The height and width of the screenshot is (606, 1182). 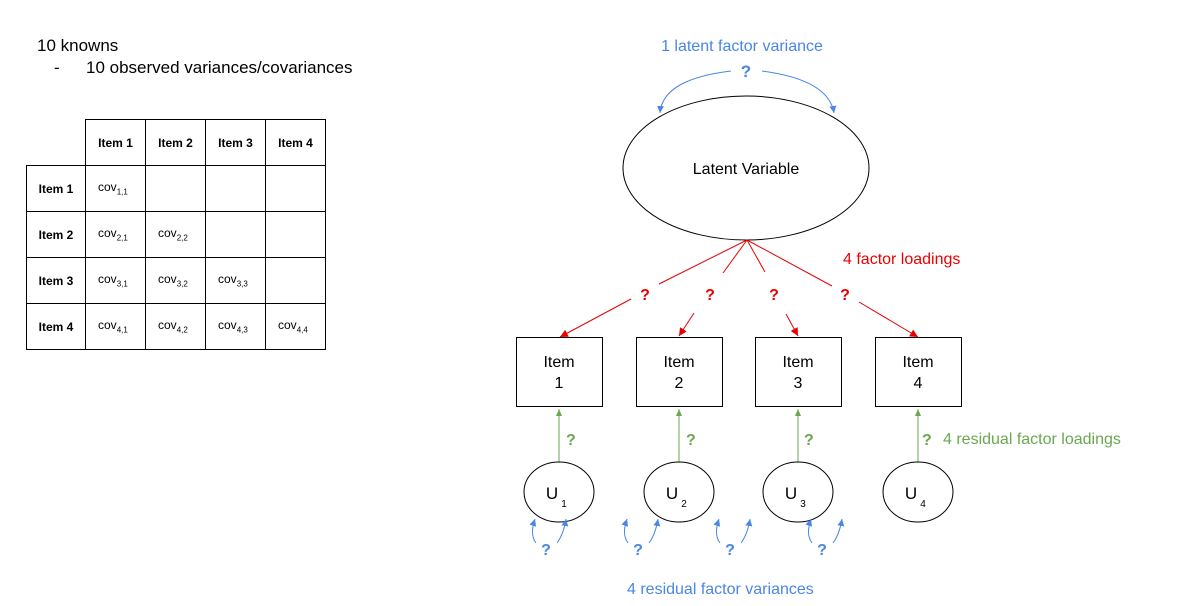 What do you see at coordinates (825, 538) in the screenshot?
I see `residual-variance-4: ?` at bounding box center [825, 538].